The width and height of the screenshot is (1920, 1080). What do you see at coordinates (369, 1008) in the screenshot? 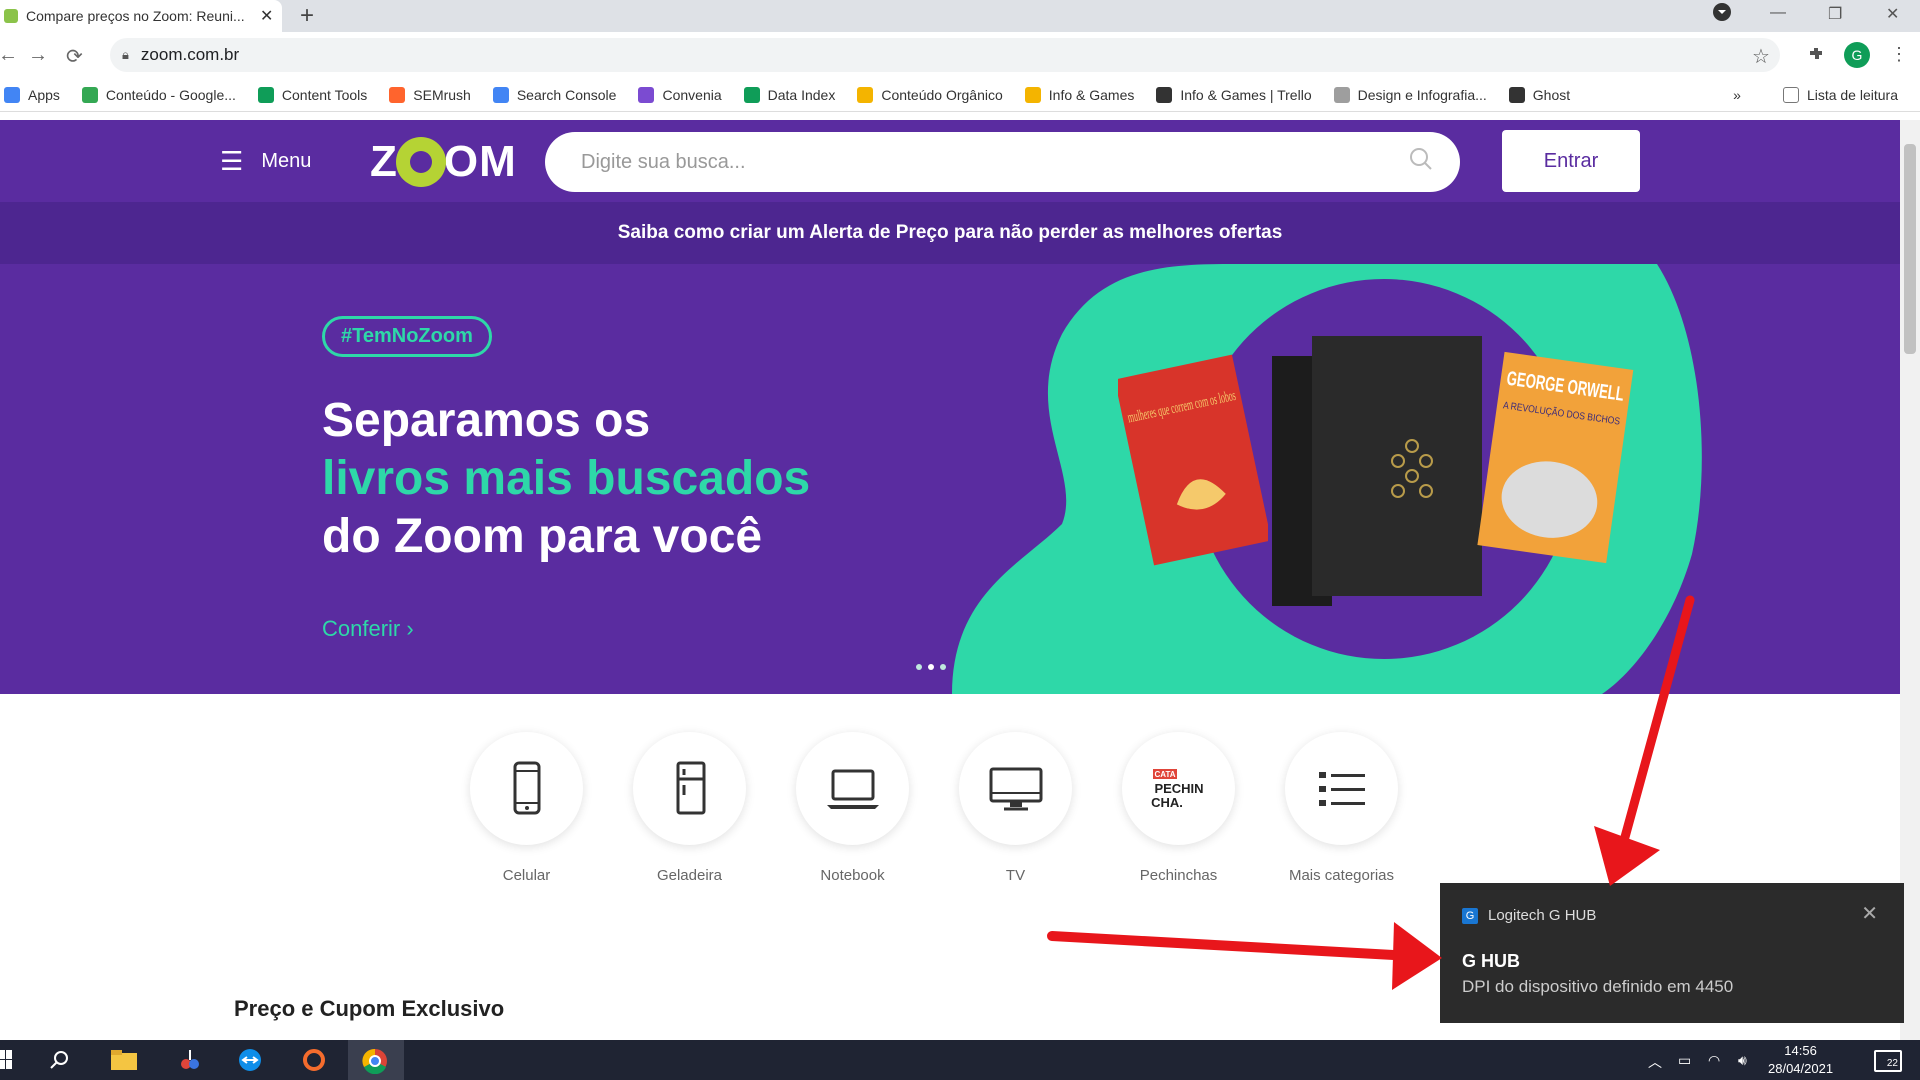
I see `section-title: Preço e Cupom Exclusivo` at bounding box center [369, 1008].